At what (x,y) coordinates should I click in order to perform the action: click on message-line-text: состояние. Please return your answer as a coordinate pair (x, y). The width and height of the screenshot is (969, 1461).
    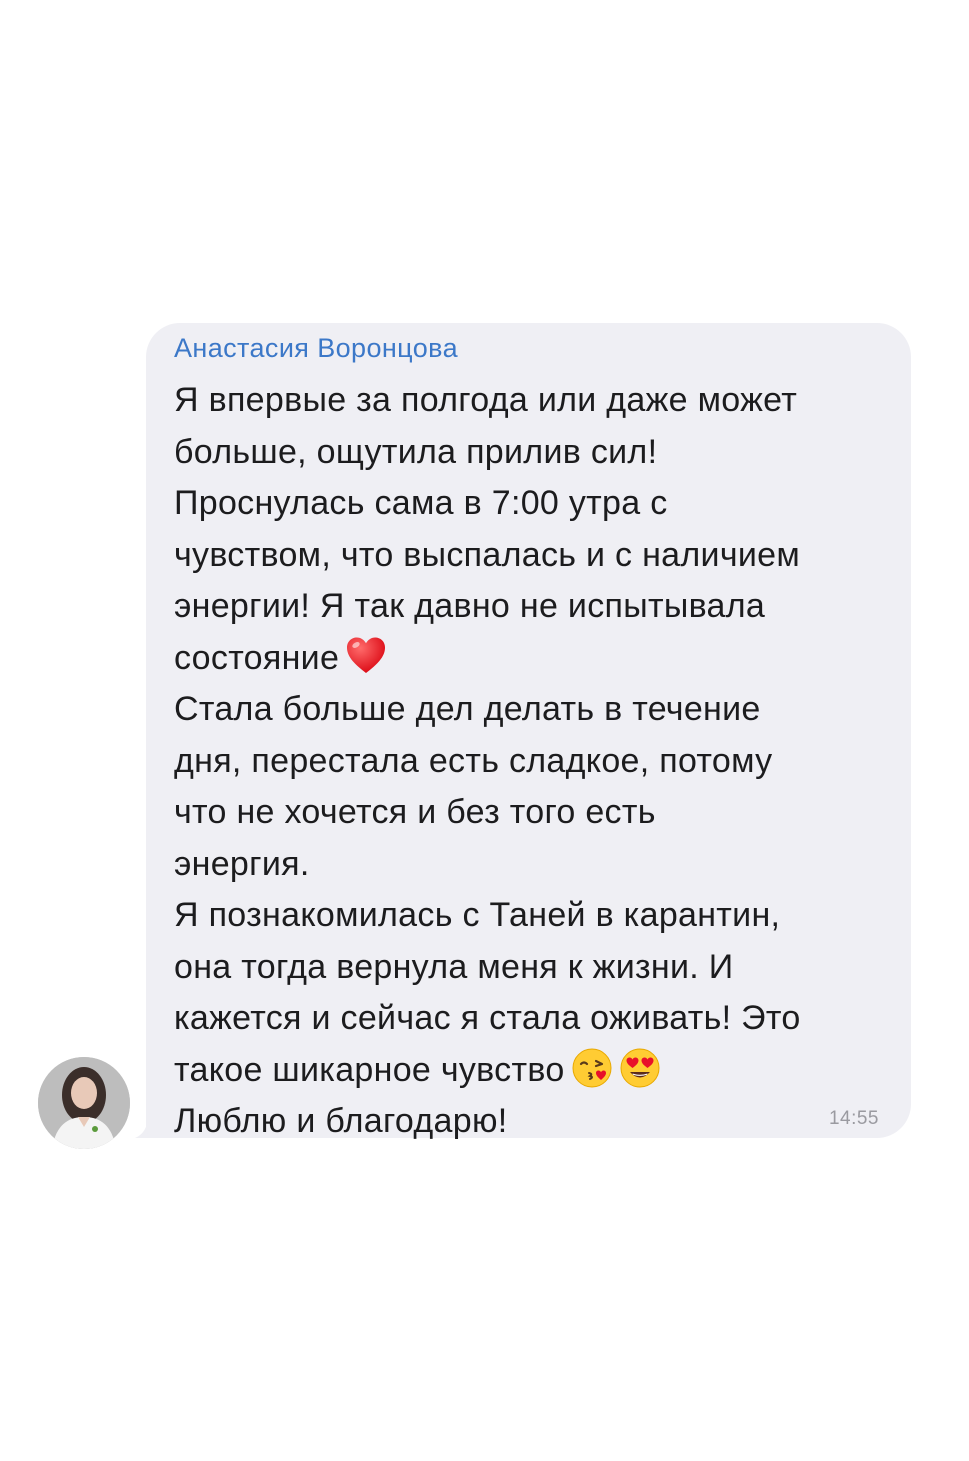
    Looking at the image, I should click on (257, 657).